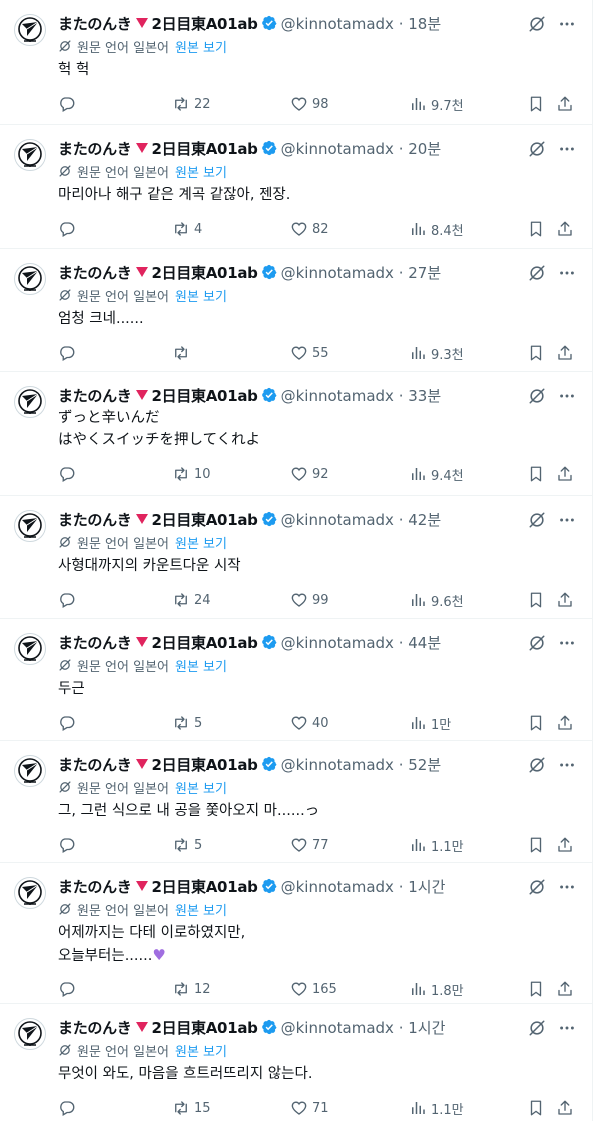  What do you see at coordinates (436, 229) in the screenshot?
I see `views-button: 8.4천` at bounding box center [436, 229].